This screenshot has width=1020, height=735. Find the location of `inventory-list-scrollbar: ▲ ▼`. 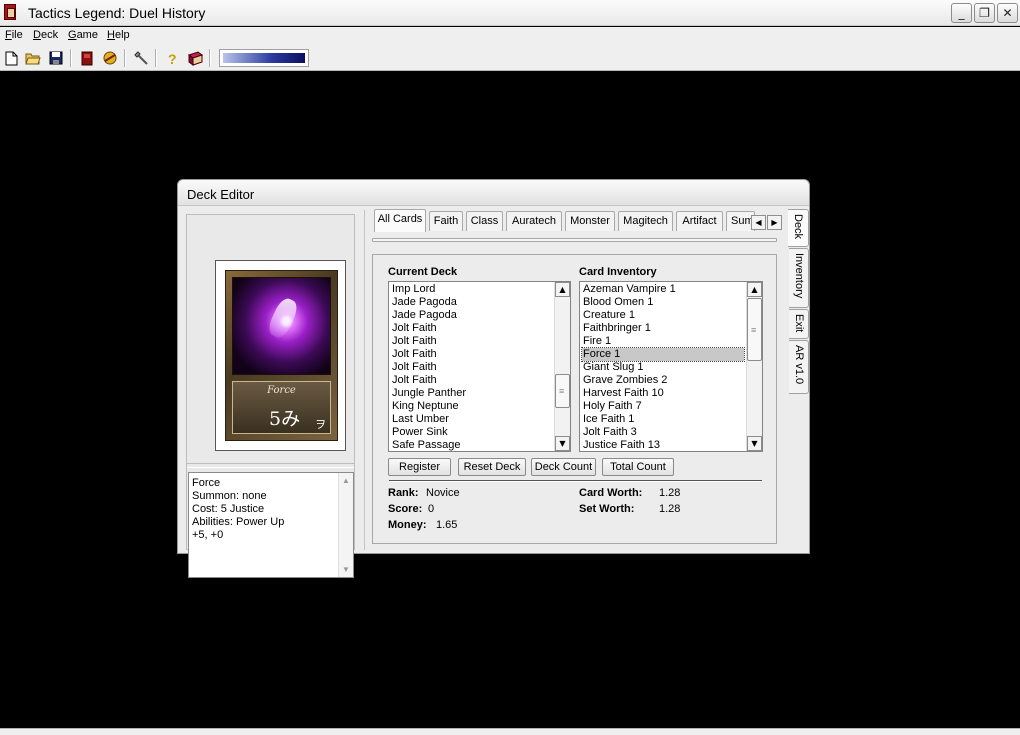

inventory-list-scrollbar: ▲ ▼ is located at coordinates (754, 366).